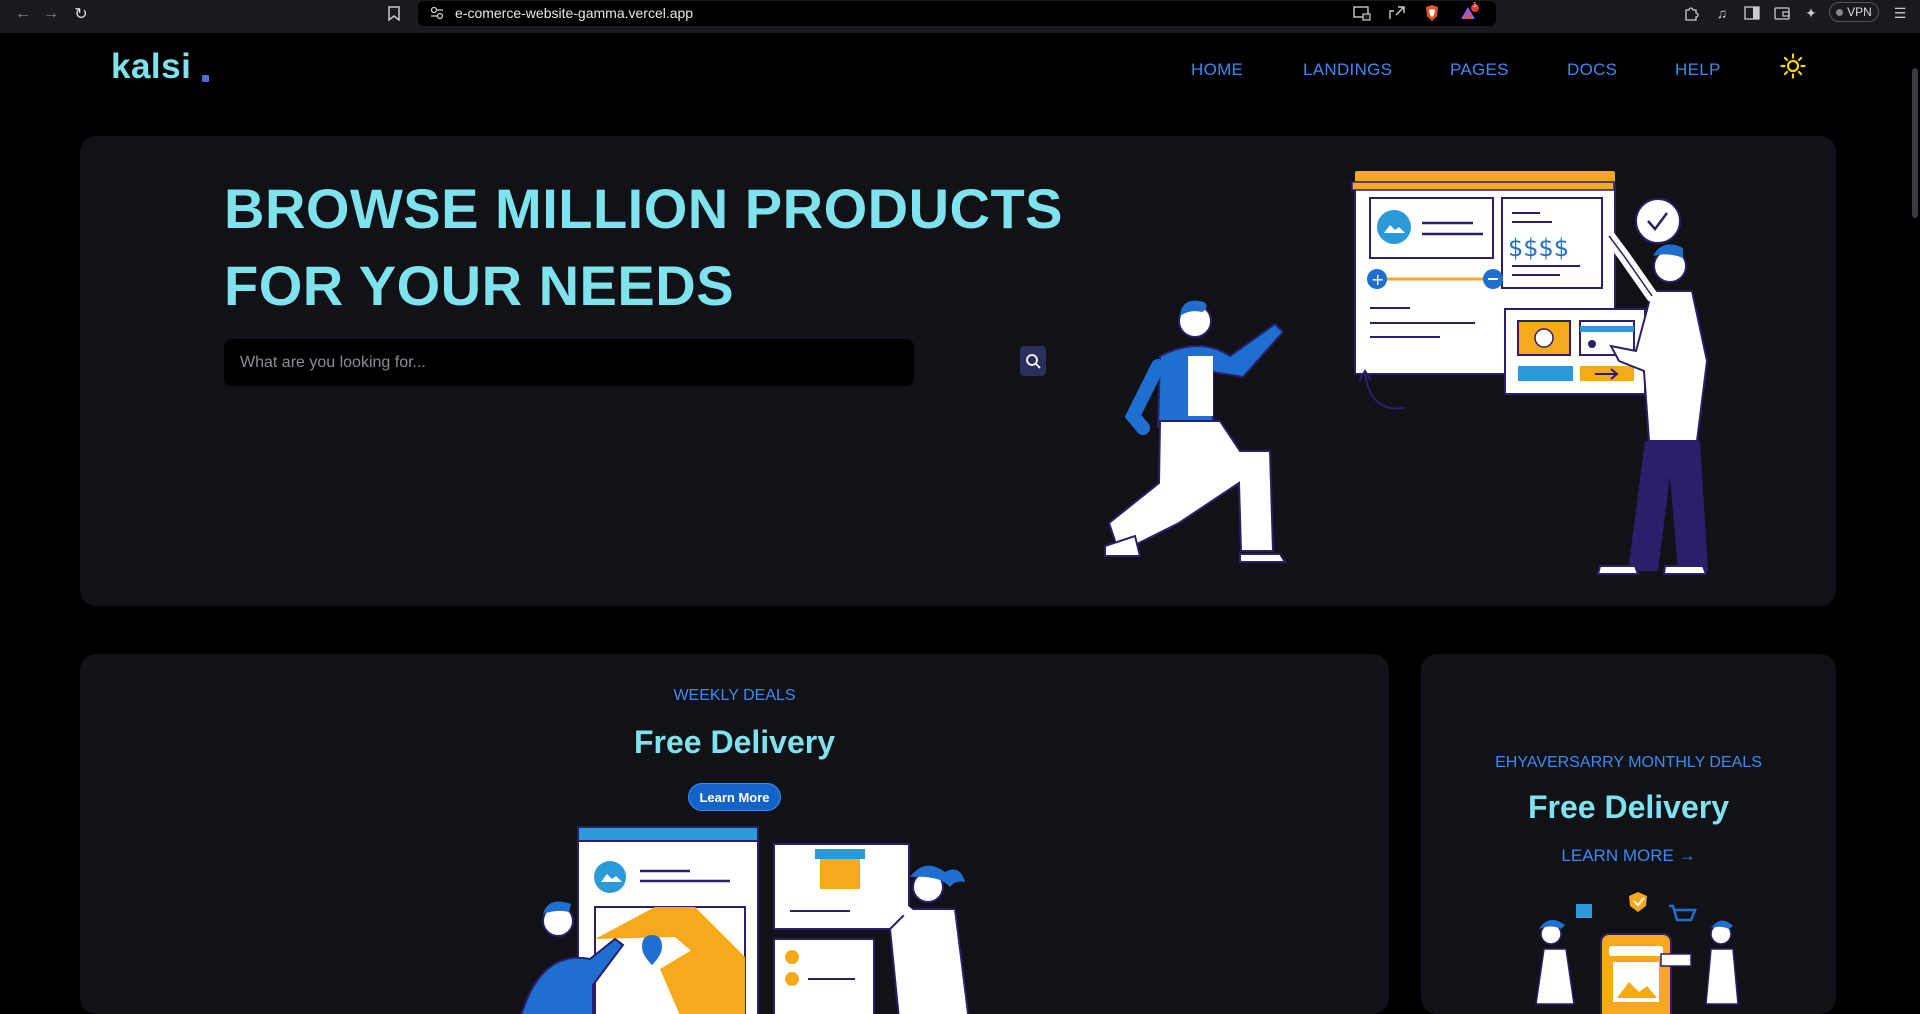 The image size is (1920, 1014). I want to click on address-bar: e-comerce-website-gamma.vercel.app 1, so click(957, 13).